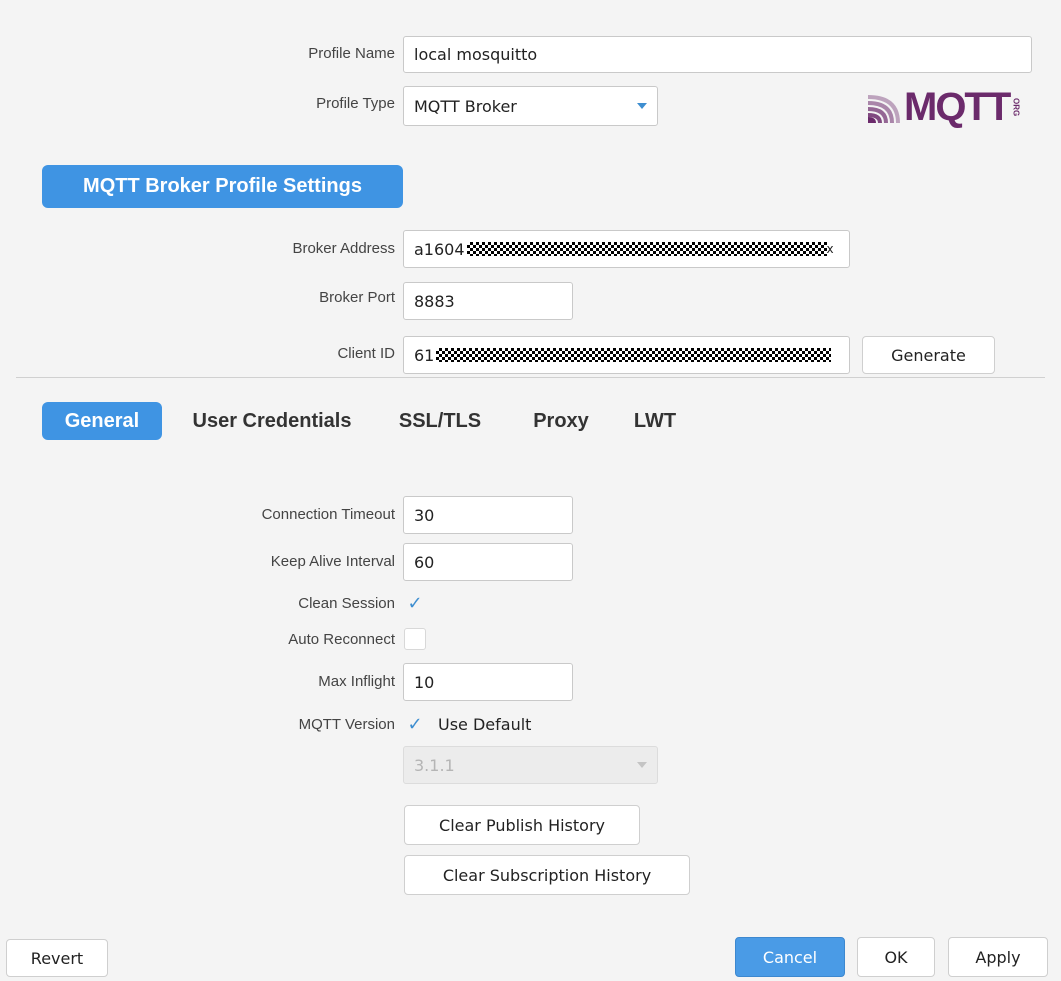 This screenshot has width=1061, height=981. Describe the element at coordinates (547, 875) in the screenshot. I see `clear-subscription-history-button: Clear Subscription History` at that location.